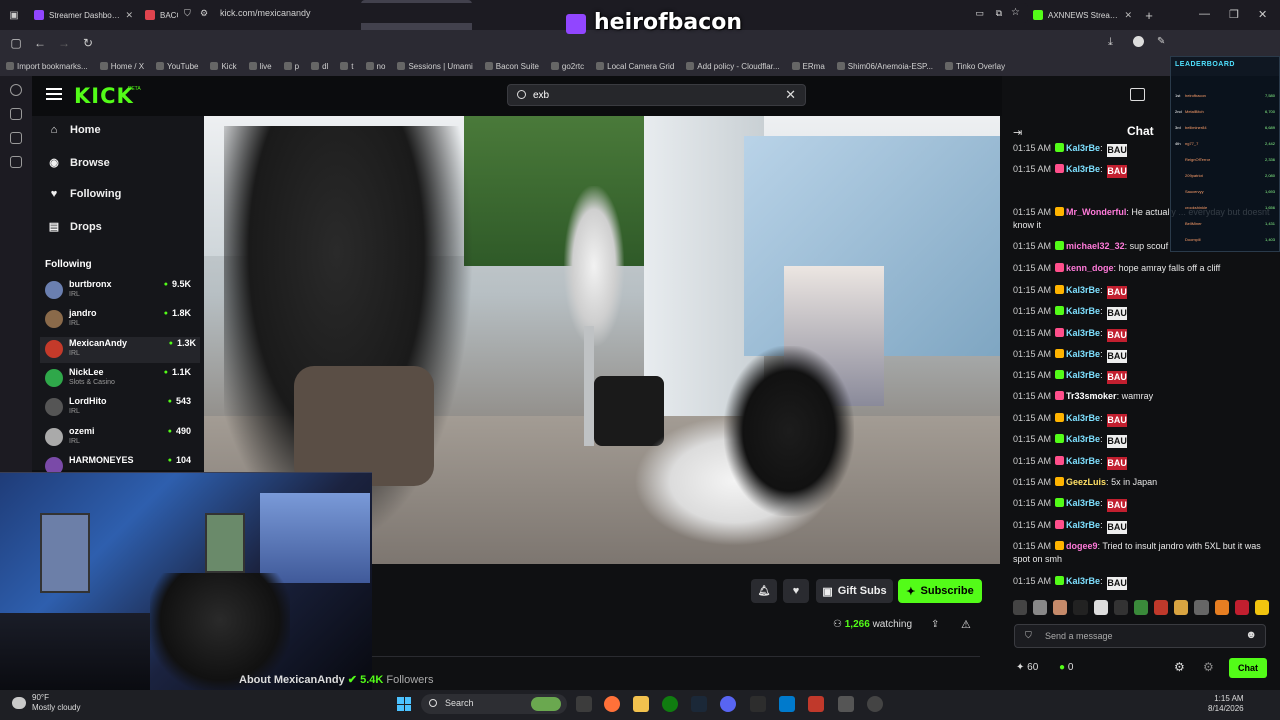 The width and height of the screenshot is (1280, 720). I want to click on chat-input: ⛉ Send a message ☻, so click(1140, 636).